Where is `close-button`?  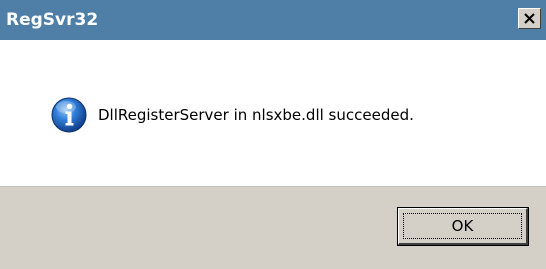
close-button is located at coordinates (529, 18).